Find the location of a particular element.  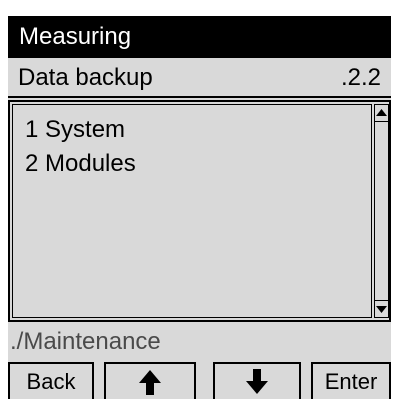

menu-title: Data backup is located at coordinates (85, 77).